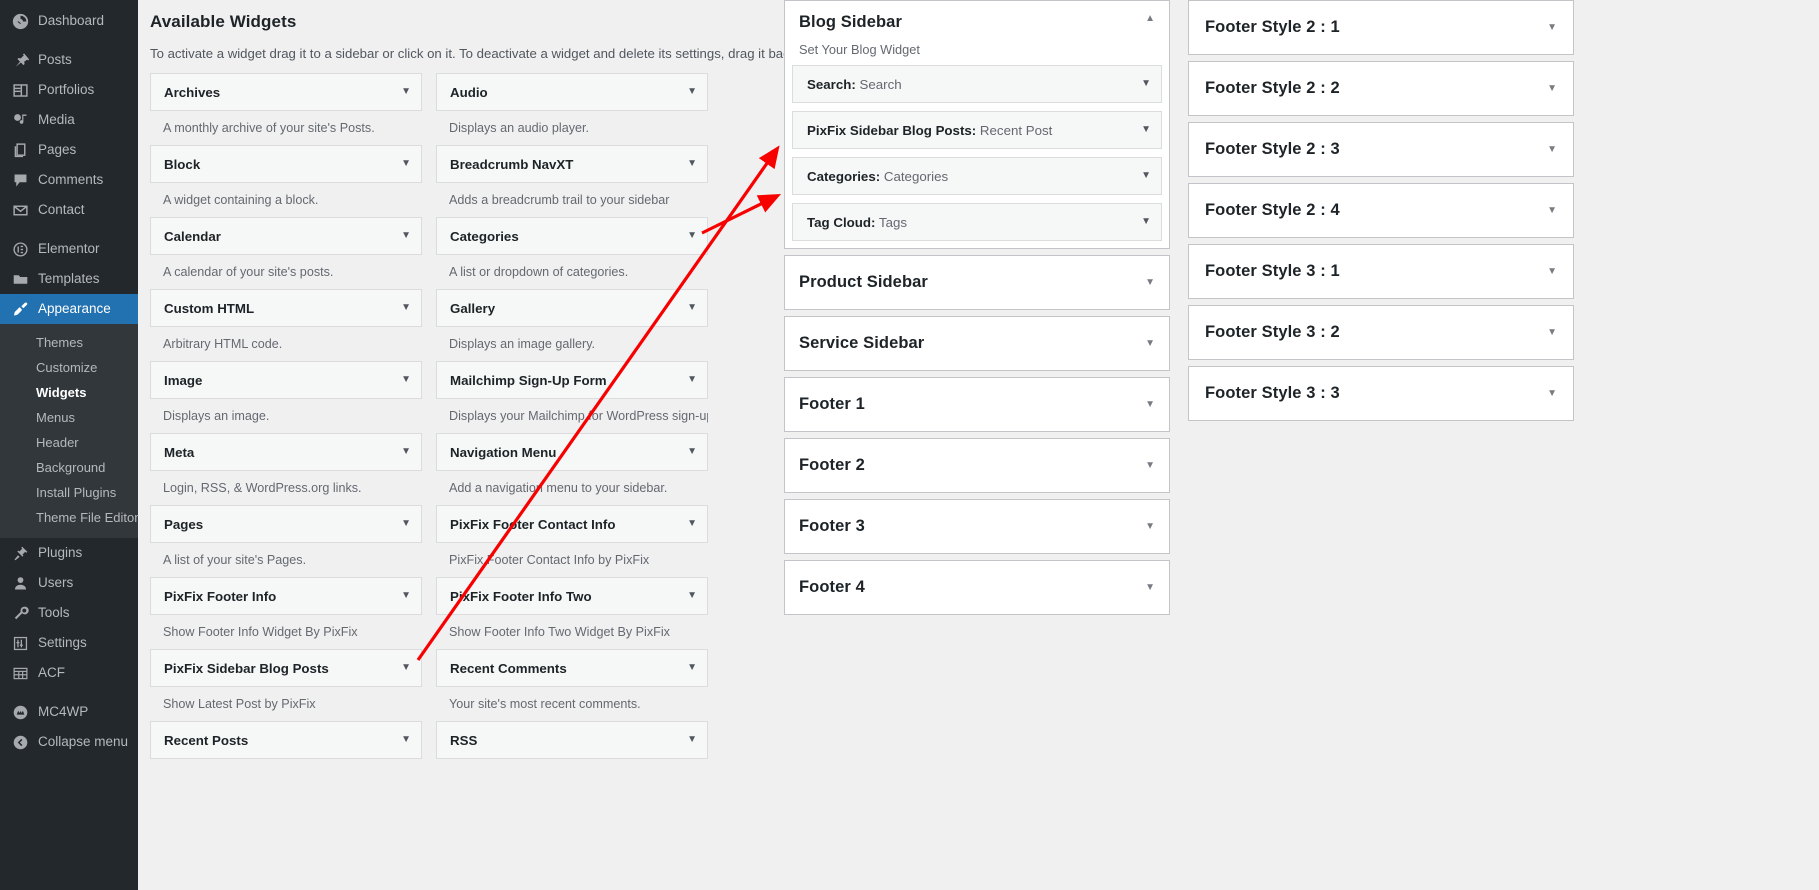 The height and width of the screenshot is (890, 1819). I want to click on sidebar-item-pages: Pages, so click(69, 150).